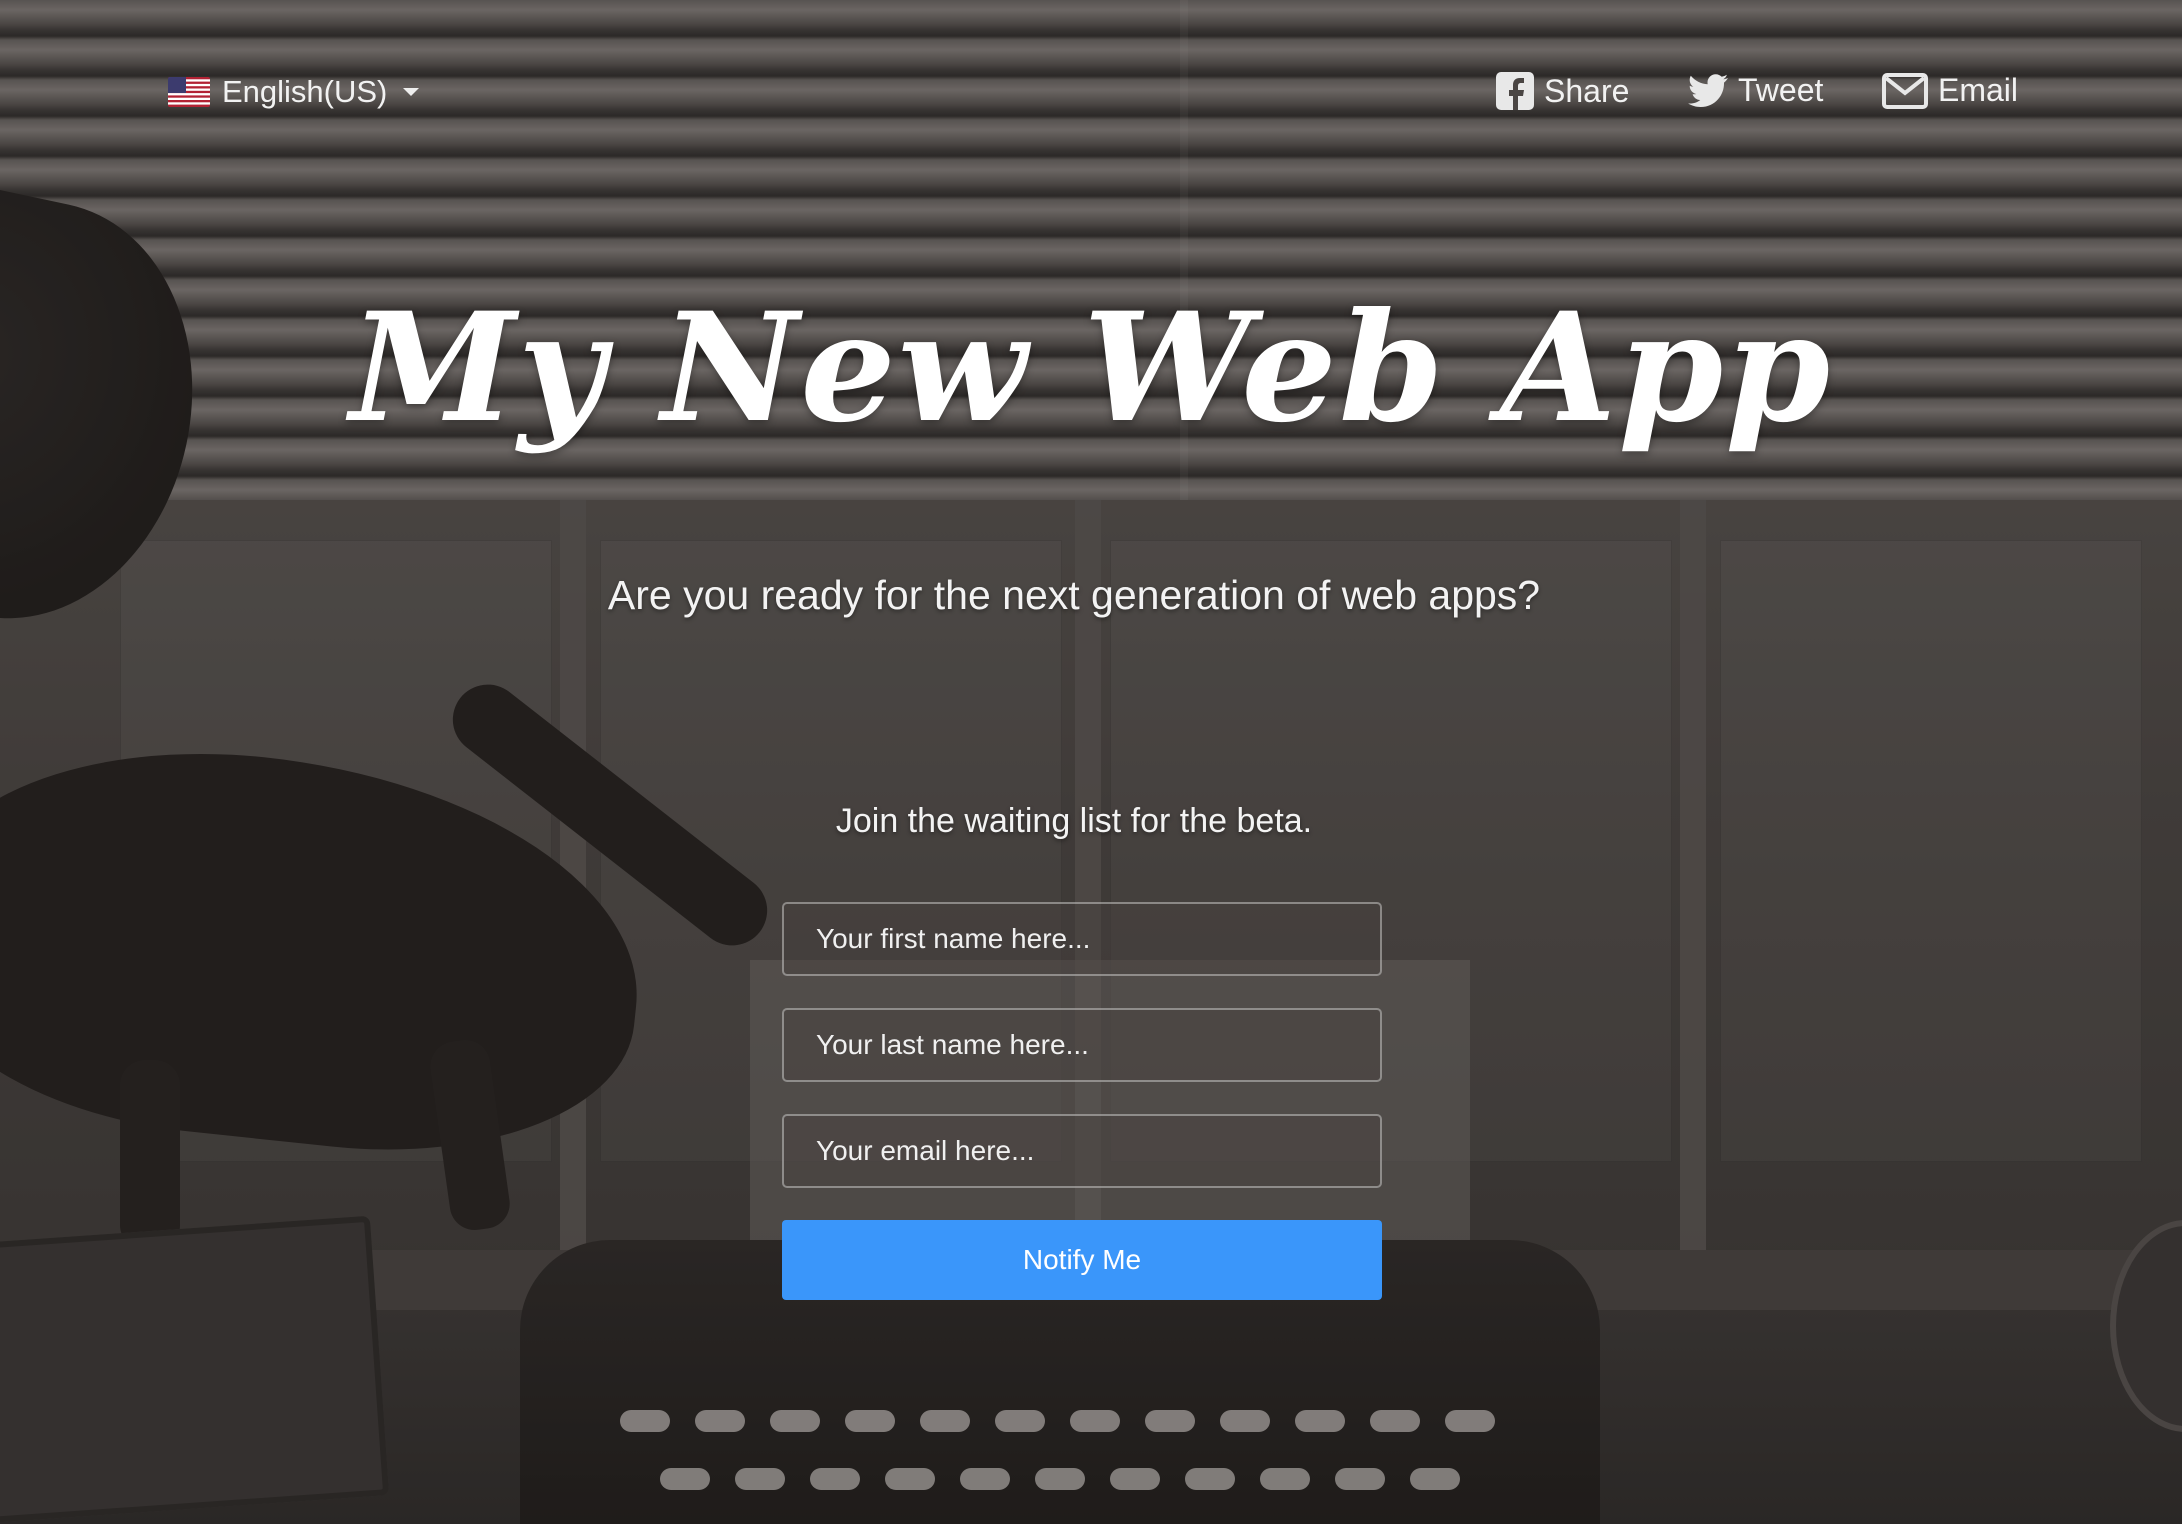 Image resolution: width=2182 pixels, height=1524 pixels. Describe the element at coordinates (1082, 1260) in the screenshot. I see `notify-me-button: Notify Me` at that location.